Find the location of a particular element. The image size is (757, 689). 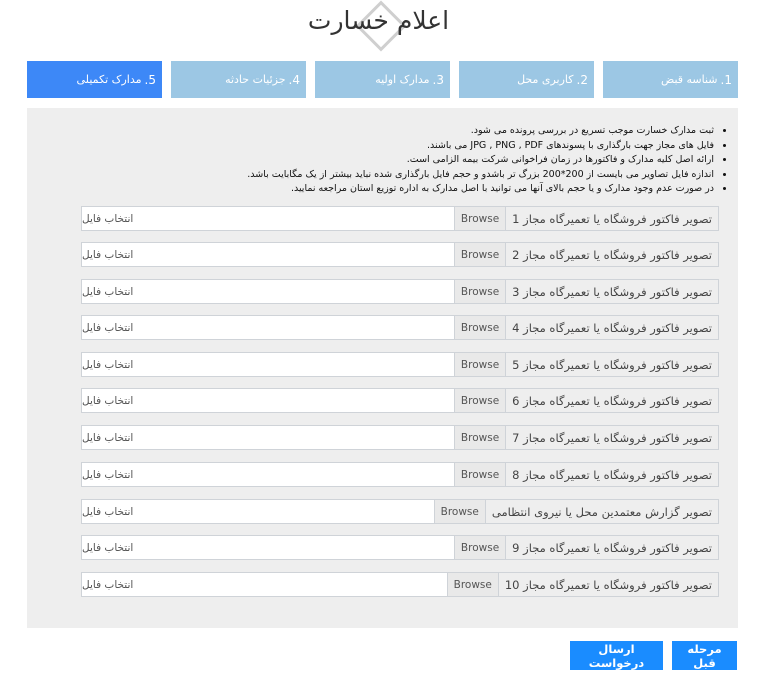

file-upload-label: تصویر فاکتور فروشگاه یا تعمیرگاه مجاز 9 is located at coordinates (612, 547).